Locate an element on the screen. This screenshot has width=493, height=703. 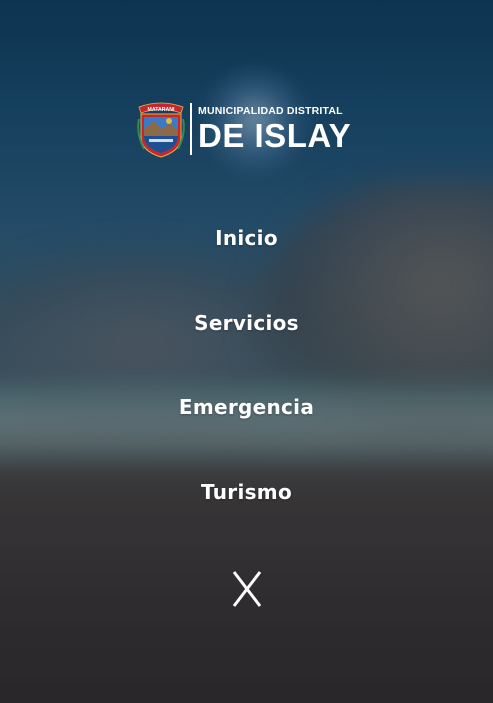
logo-main-line: DE ISLAY is located at coordinates (275, 135).